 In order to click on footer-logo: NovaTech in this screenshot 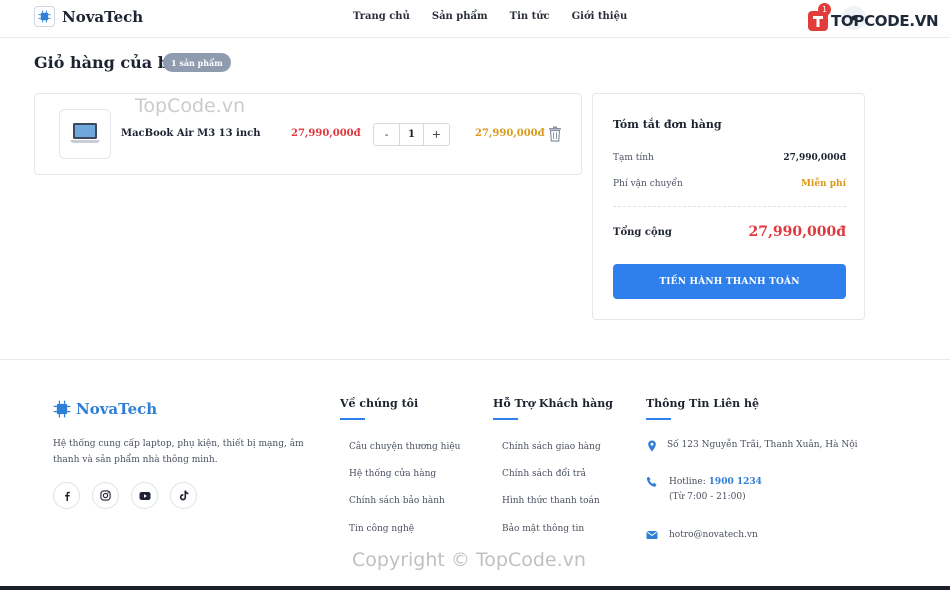, I will do `click(105, 409)`.